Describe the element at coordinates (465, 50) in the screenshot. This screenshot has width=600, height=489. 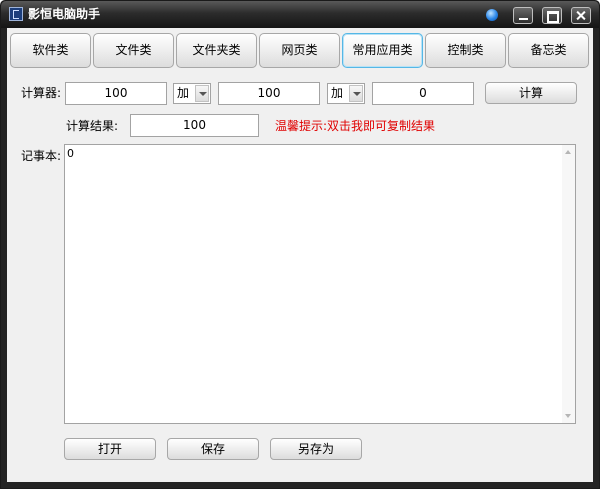
I see `tab-control: 控制类` at that location.